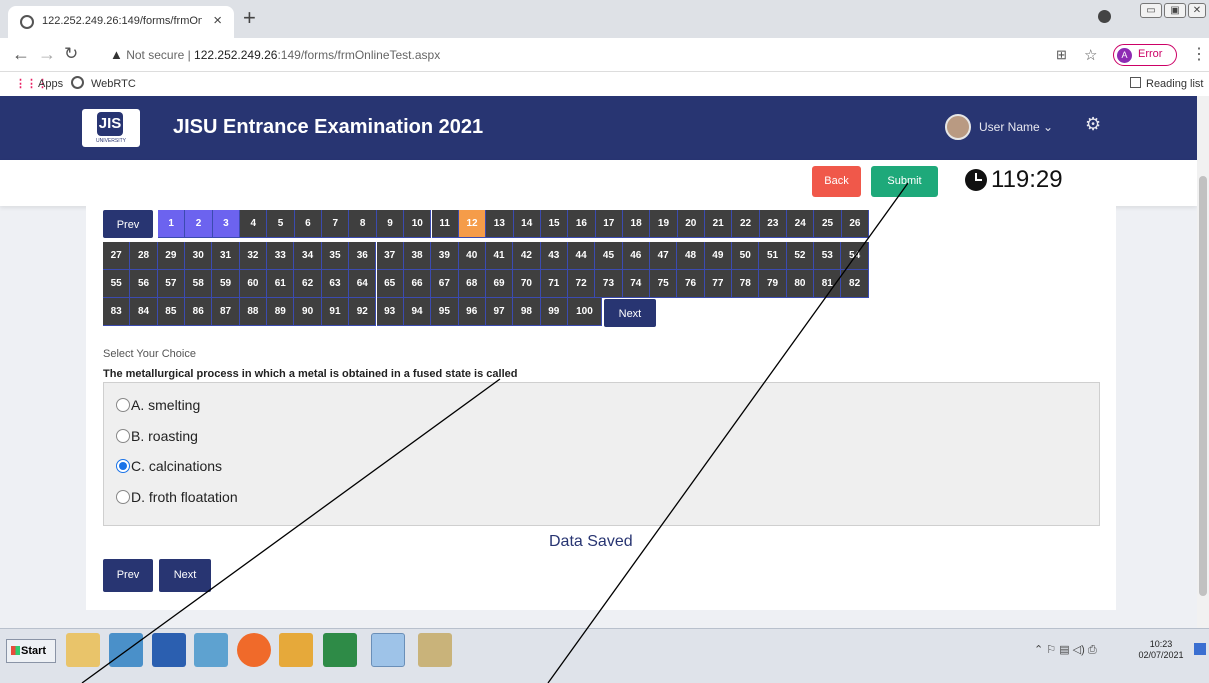 This screenshot has width=1209, height=683. What do you see at coordinates (499, 256) in the screenshot?
I see `question-number-button: 41` at bounding box center [499, 256].